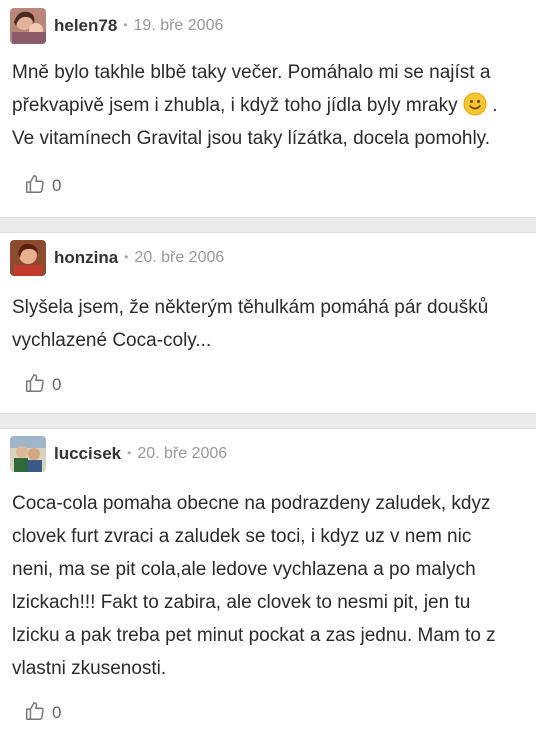 This screenshot has width=536, height=754. I want to click on comment-header: helen78 • 19. bře 2006, so click(268, 26).